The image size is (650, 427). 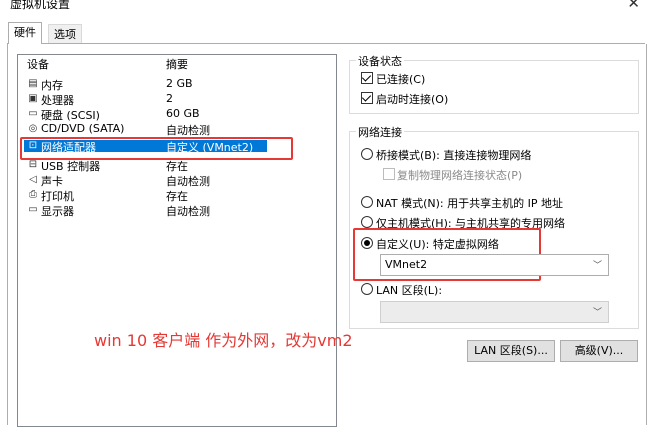 I want to click on device-name: 硬盘 (SCSI), so click(x=70, y=115).